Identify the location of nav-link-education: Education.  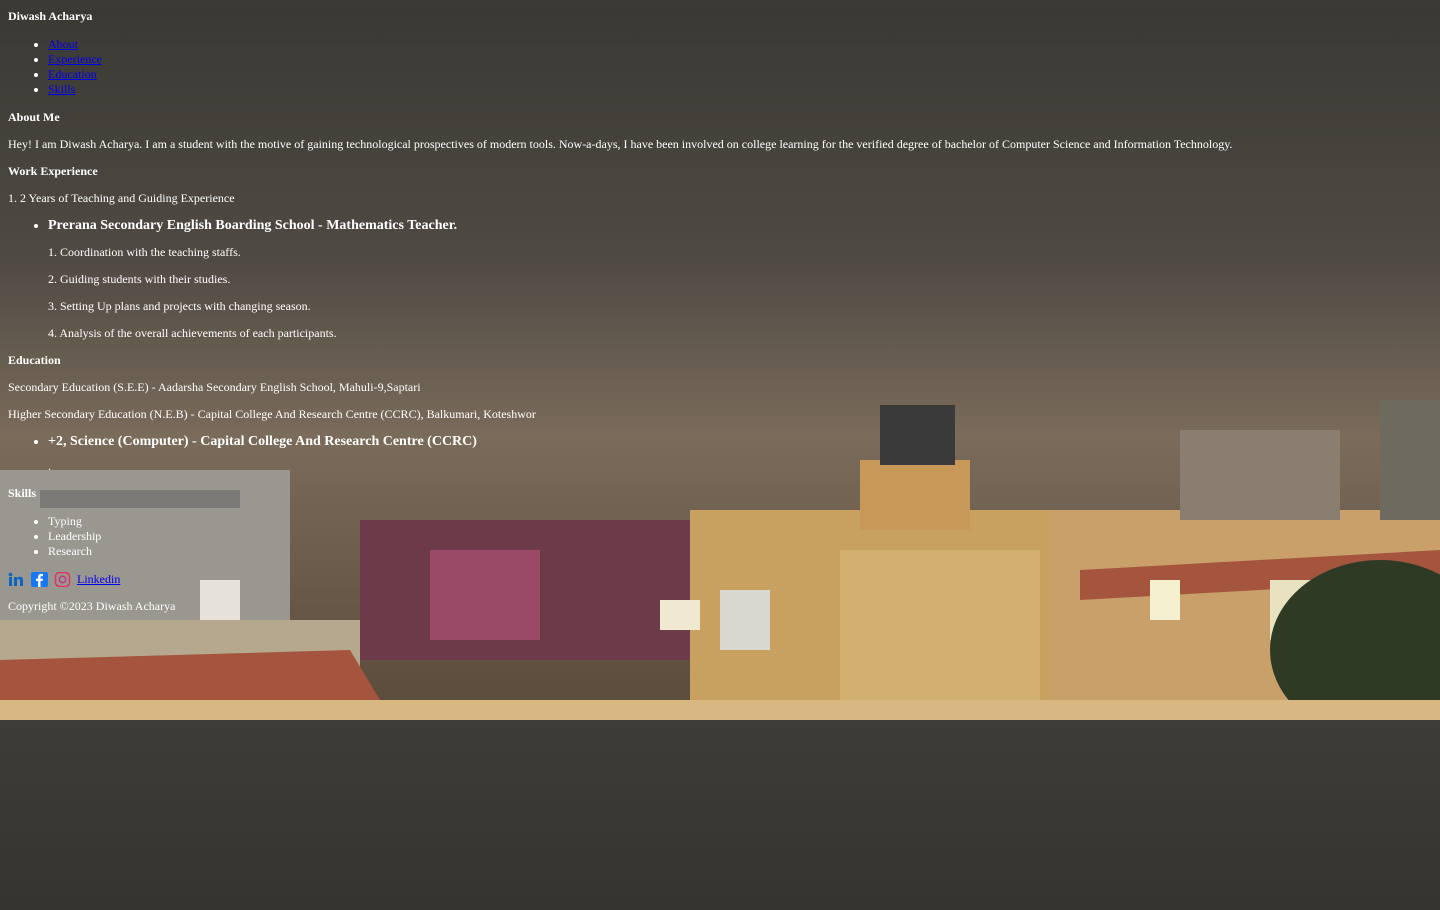
(72, 74).